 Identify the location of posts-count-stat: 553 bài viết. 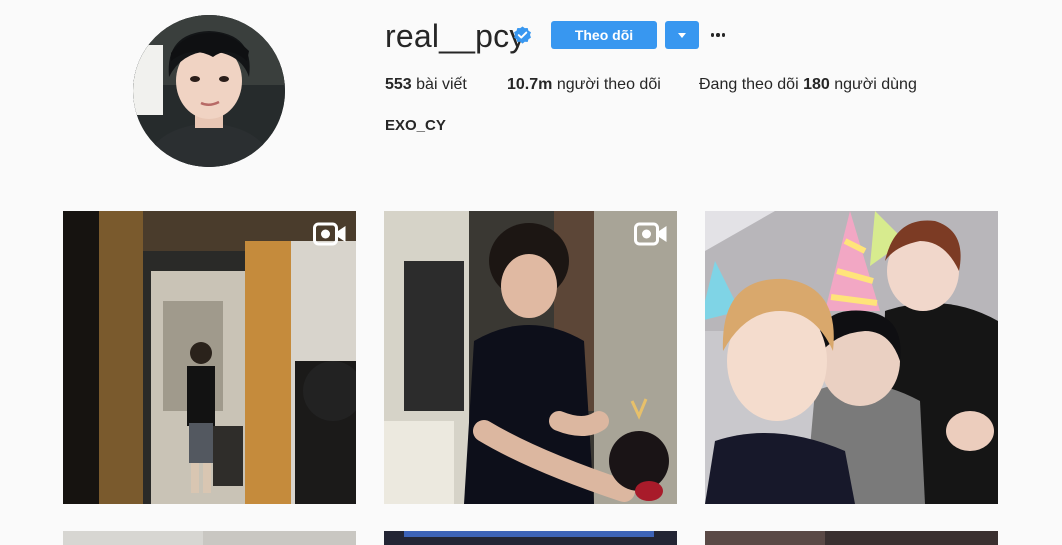
(426, 85).